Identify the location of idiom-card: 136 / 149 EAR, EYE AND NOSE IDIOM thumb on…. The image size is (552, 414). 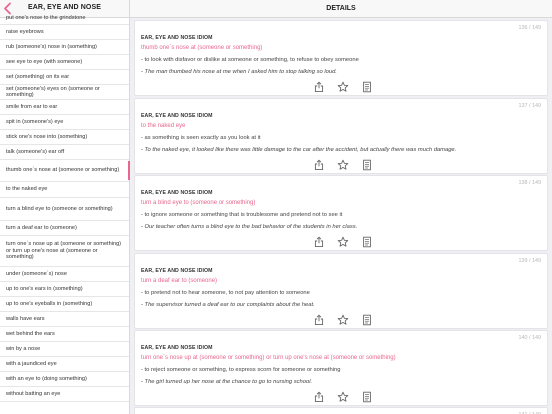
(341, 58).